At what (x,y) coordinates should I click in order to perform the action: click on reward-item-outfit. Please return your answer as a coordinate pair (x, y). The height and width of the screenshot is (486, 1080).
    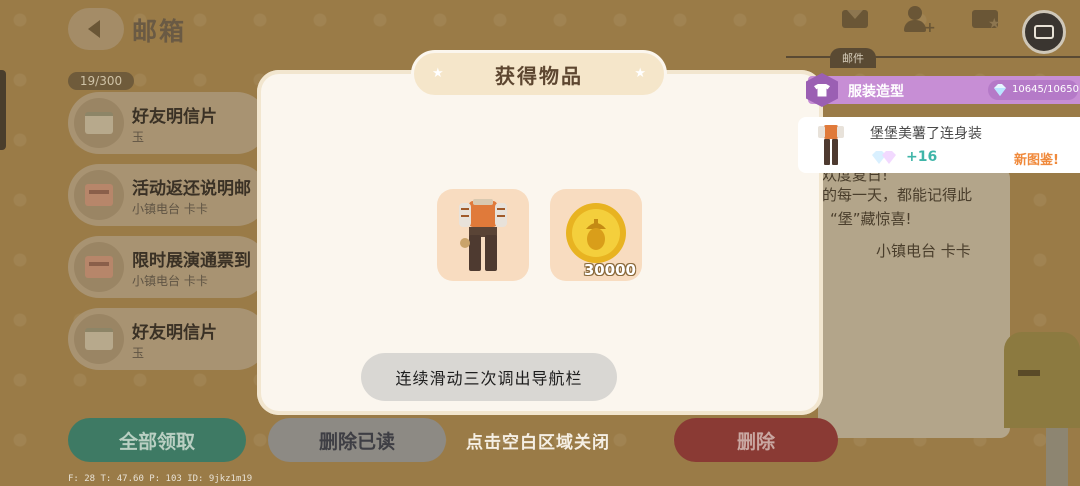
    Looking at the image, I should click on (483, 235).